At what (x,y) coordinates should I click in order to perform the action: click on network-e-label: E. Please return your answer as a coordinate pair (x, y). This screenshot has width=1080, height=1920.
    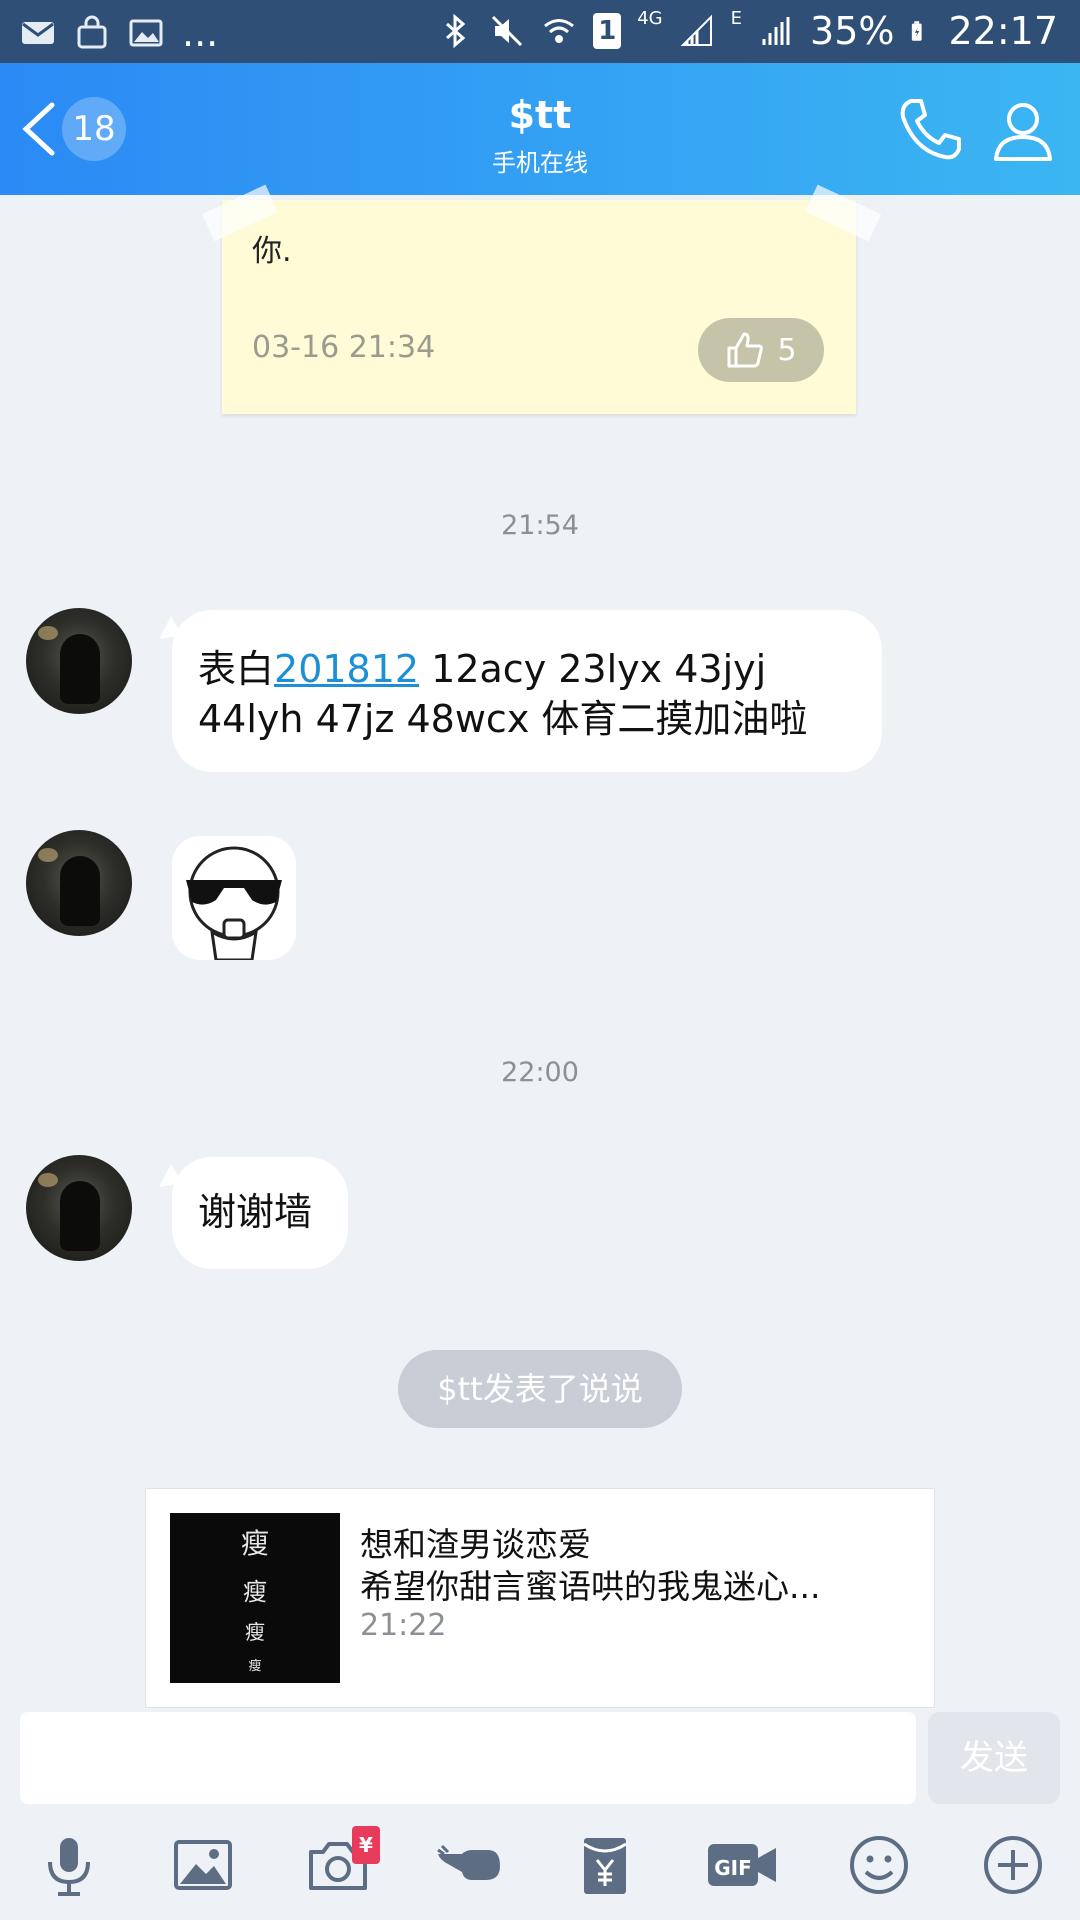
    Looking at the image, I should click on (736, 18).